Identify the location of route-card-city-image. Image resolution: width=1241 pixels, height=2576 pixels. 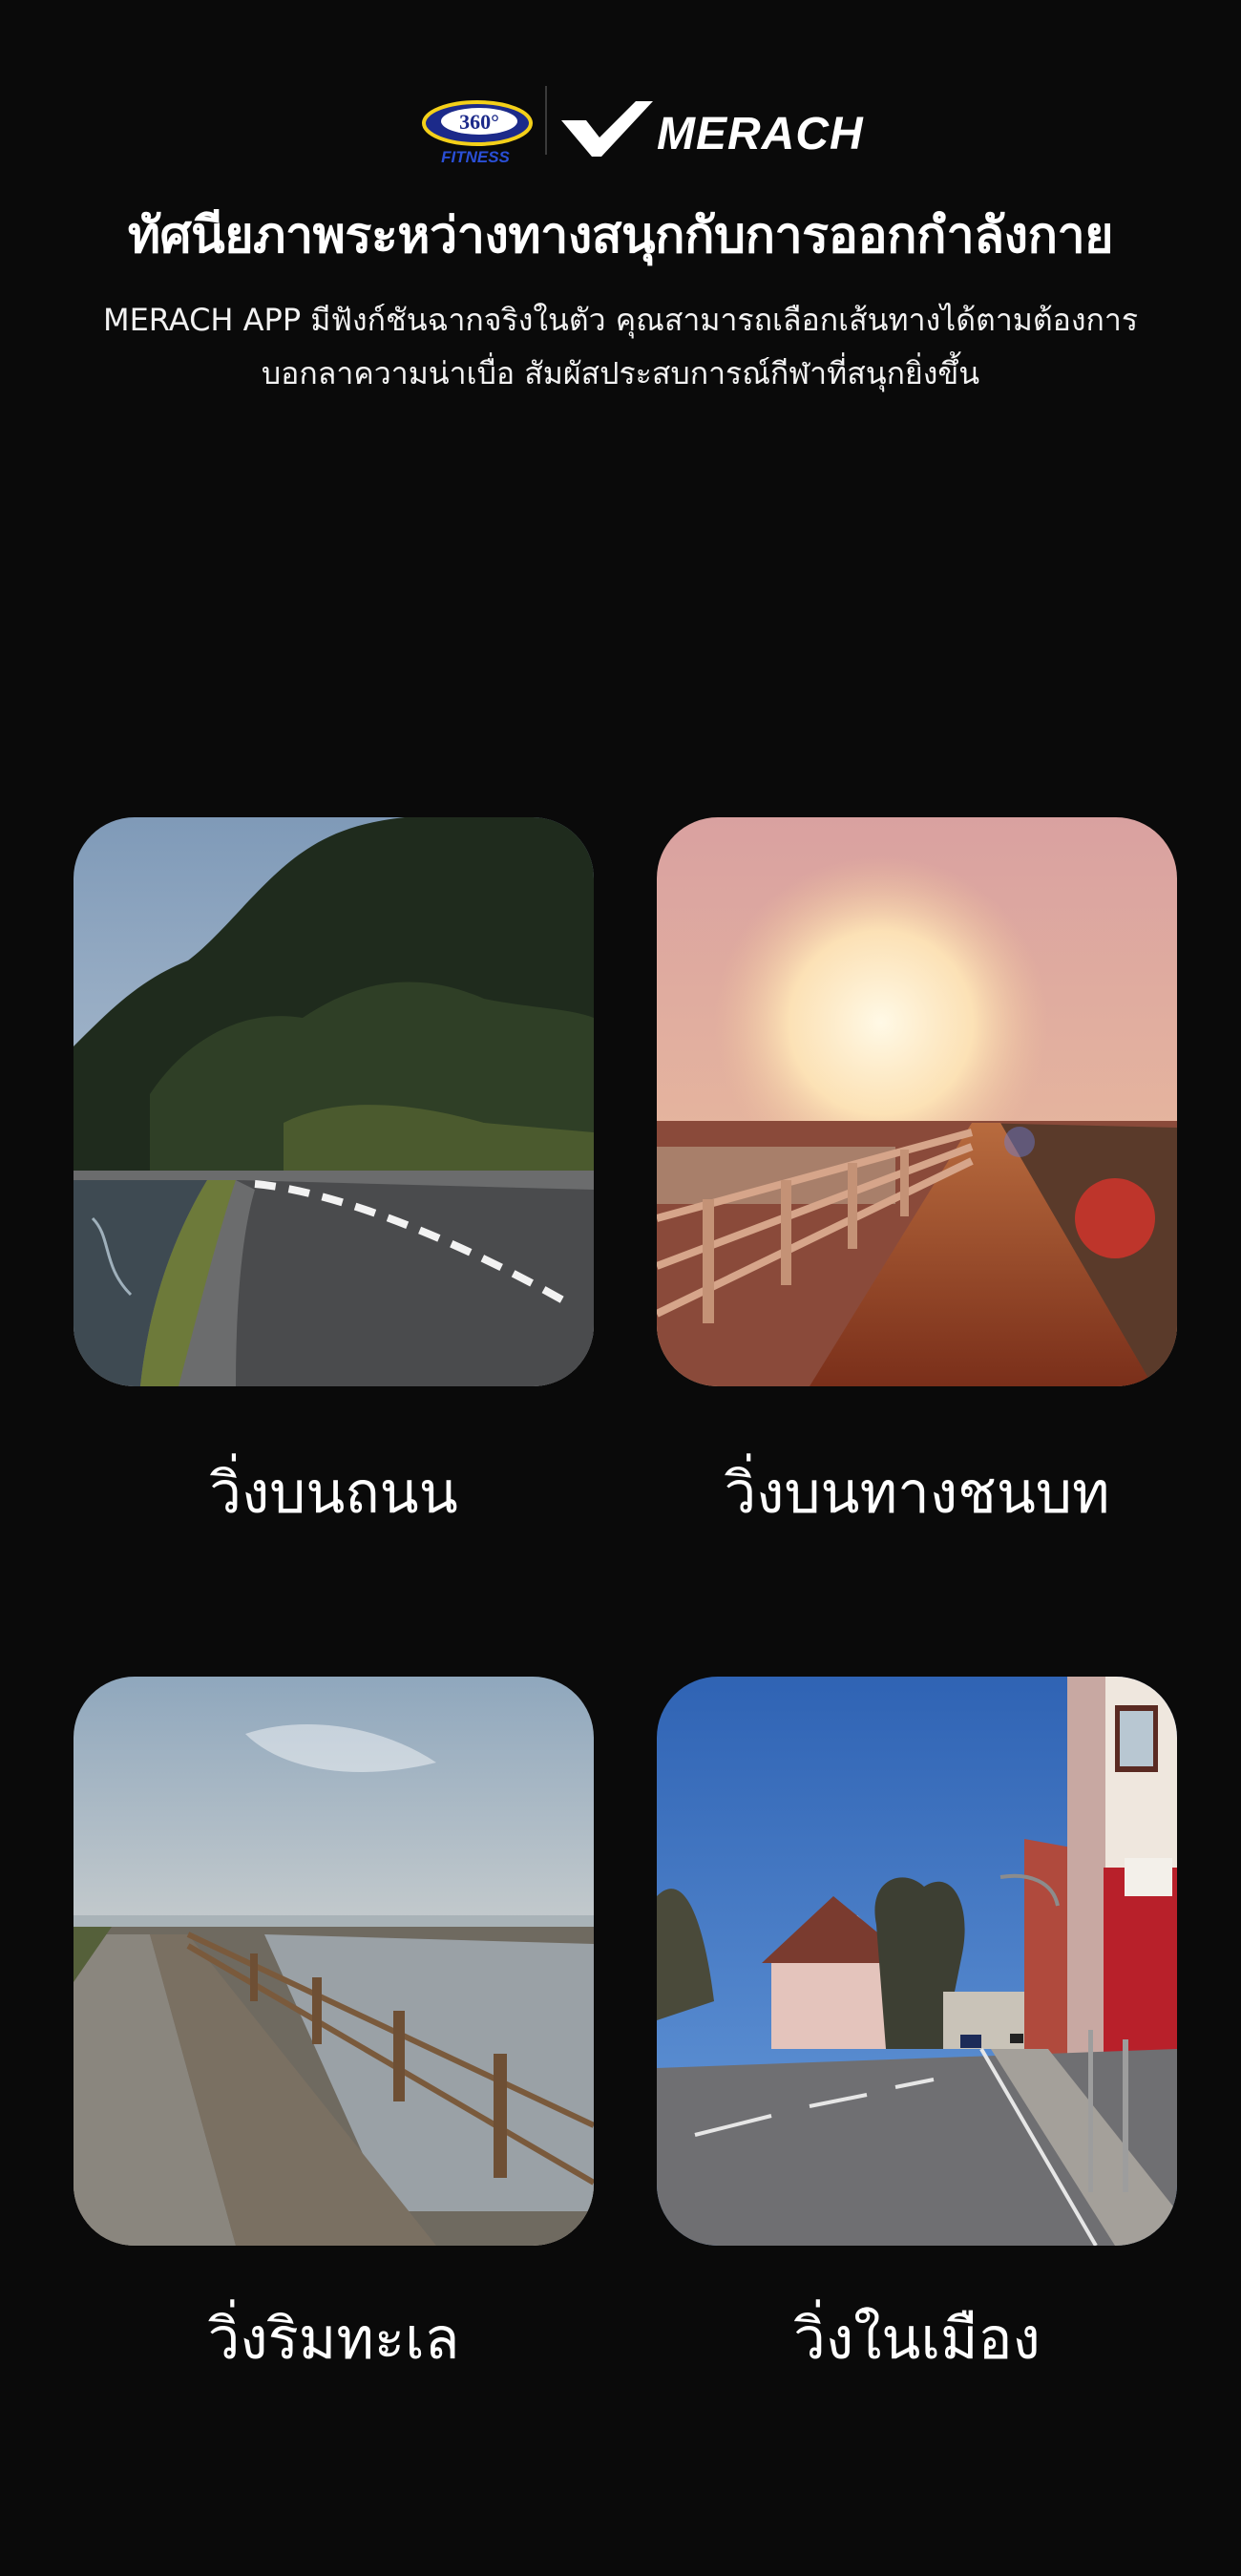
(917, 1961).